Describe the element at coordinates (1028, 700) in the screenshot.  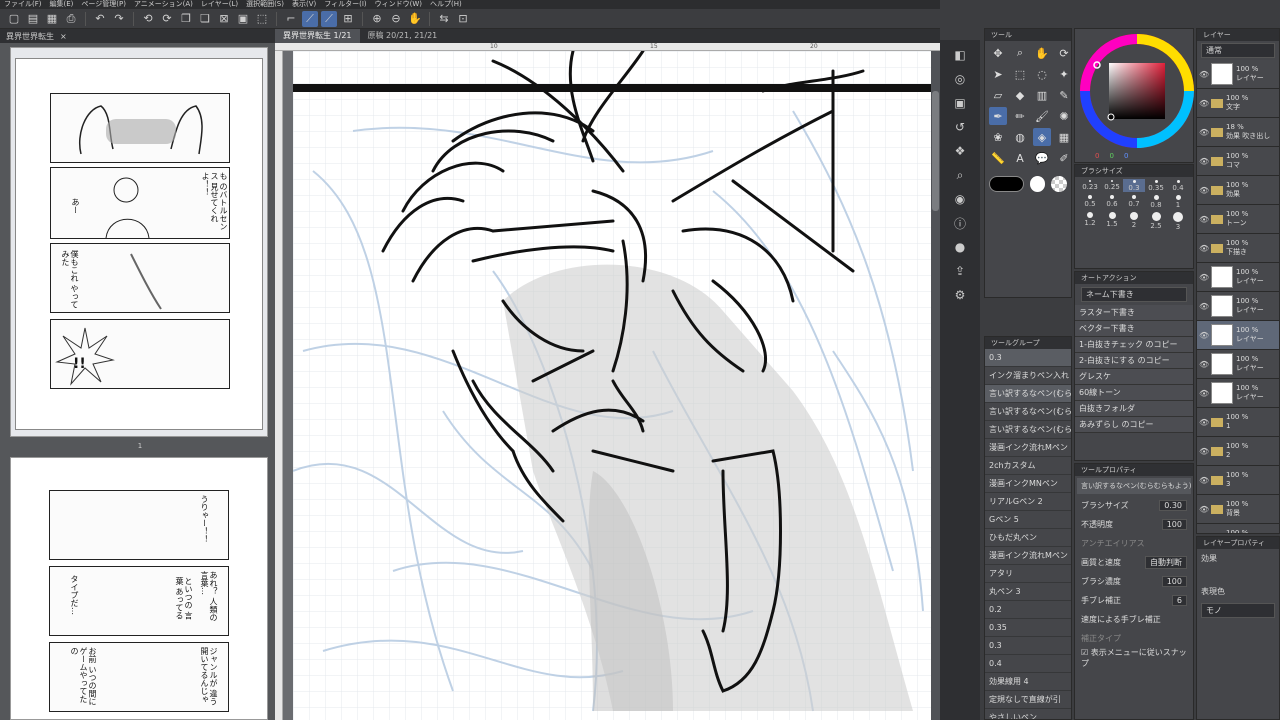
I see `sub-tool-item: 定規なしで直線が引` at that location.